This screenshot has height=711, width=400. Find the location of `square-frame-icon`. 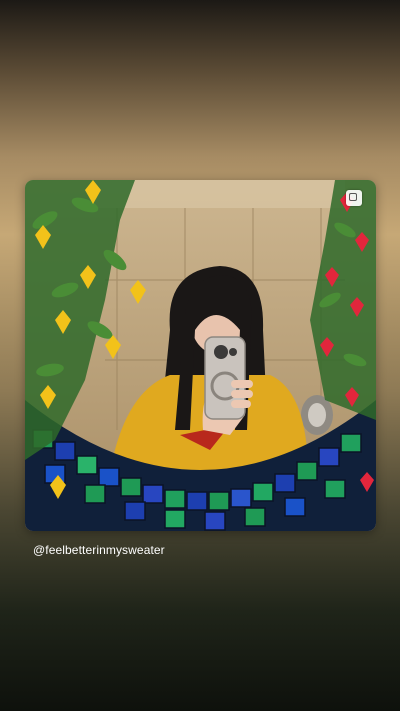

square-frame-icon is located at coordinates (354, 198).